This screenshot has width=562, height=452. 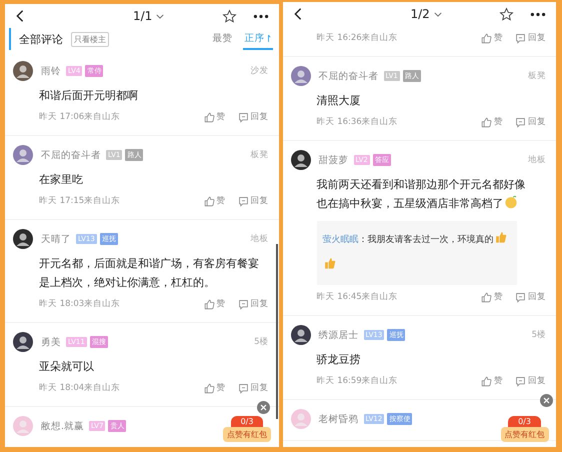 I want to click on comment-time: 昨天 18:04来自山东, so click(x=79, y=388).